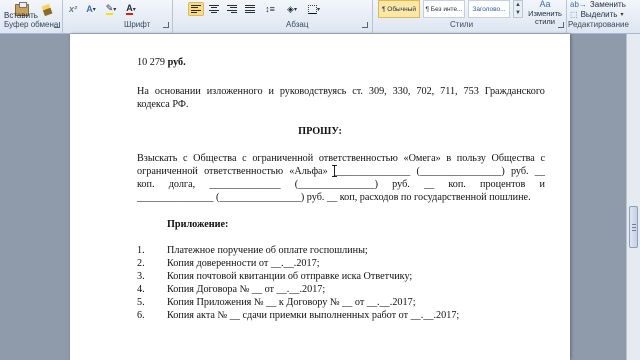 The image size is (640, 360). I want to click on replace-icon: ab→, so click(578, 4).